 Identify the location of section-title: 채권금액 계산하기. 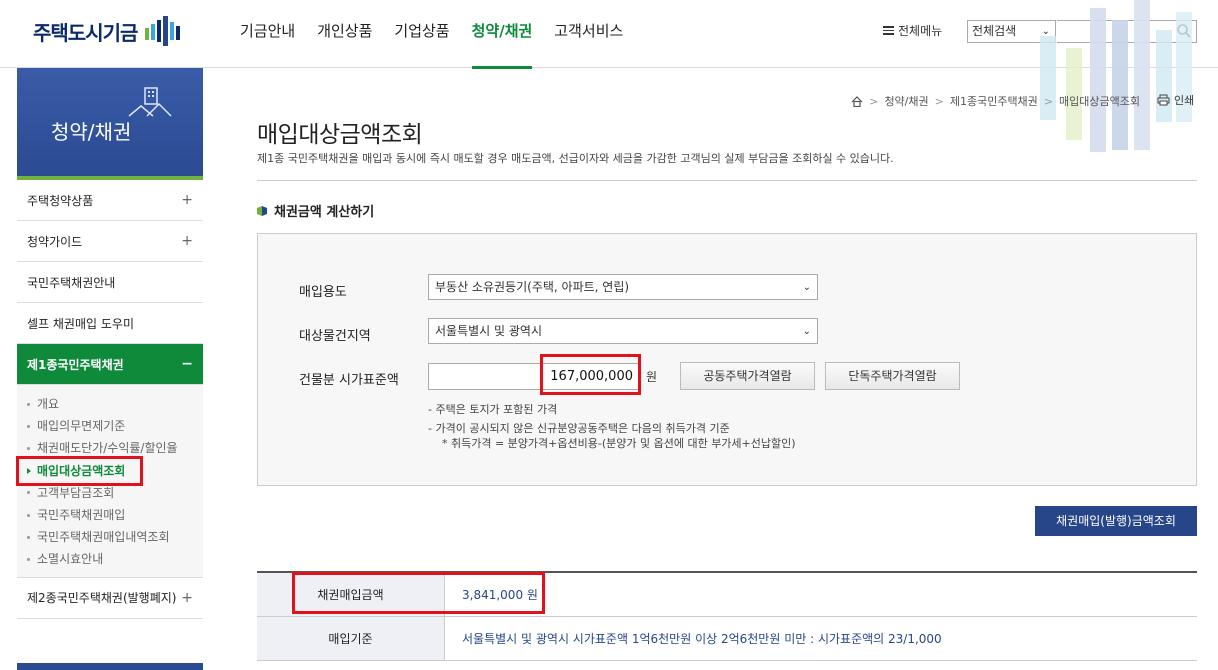
(315, 210).